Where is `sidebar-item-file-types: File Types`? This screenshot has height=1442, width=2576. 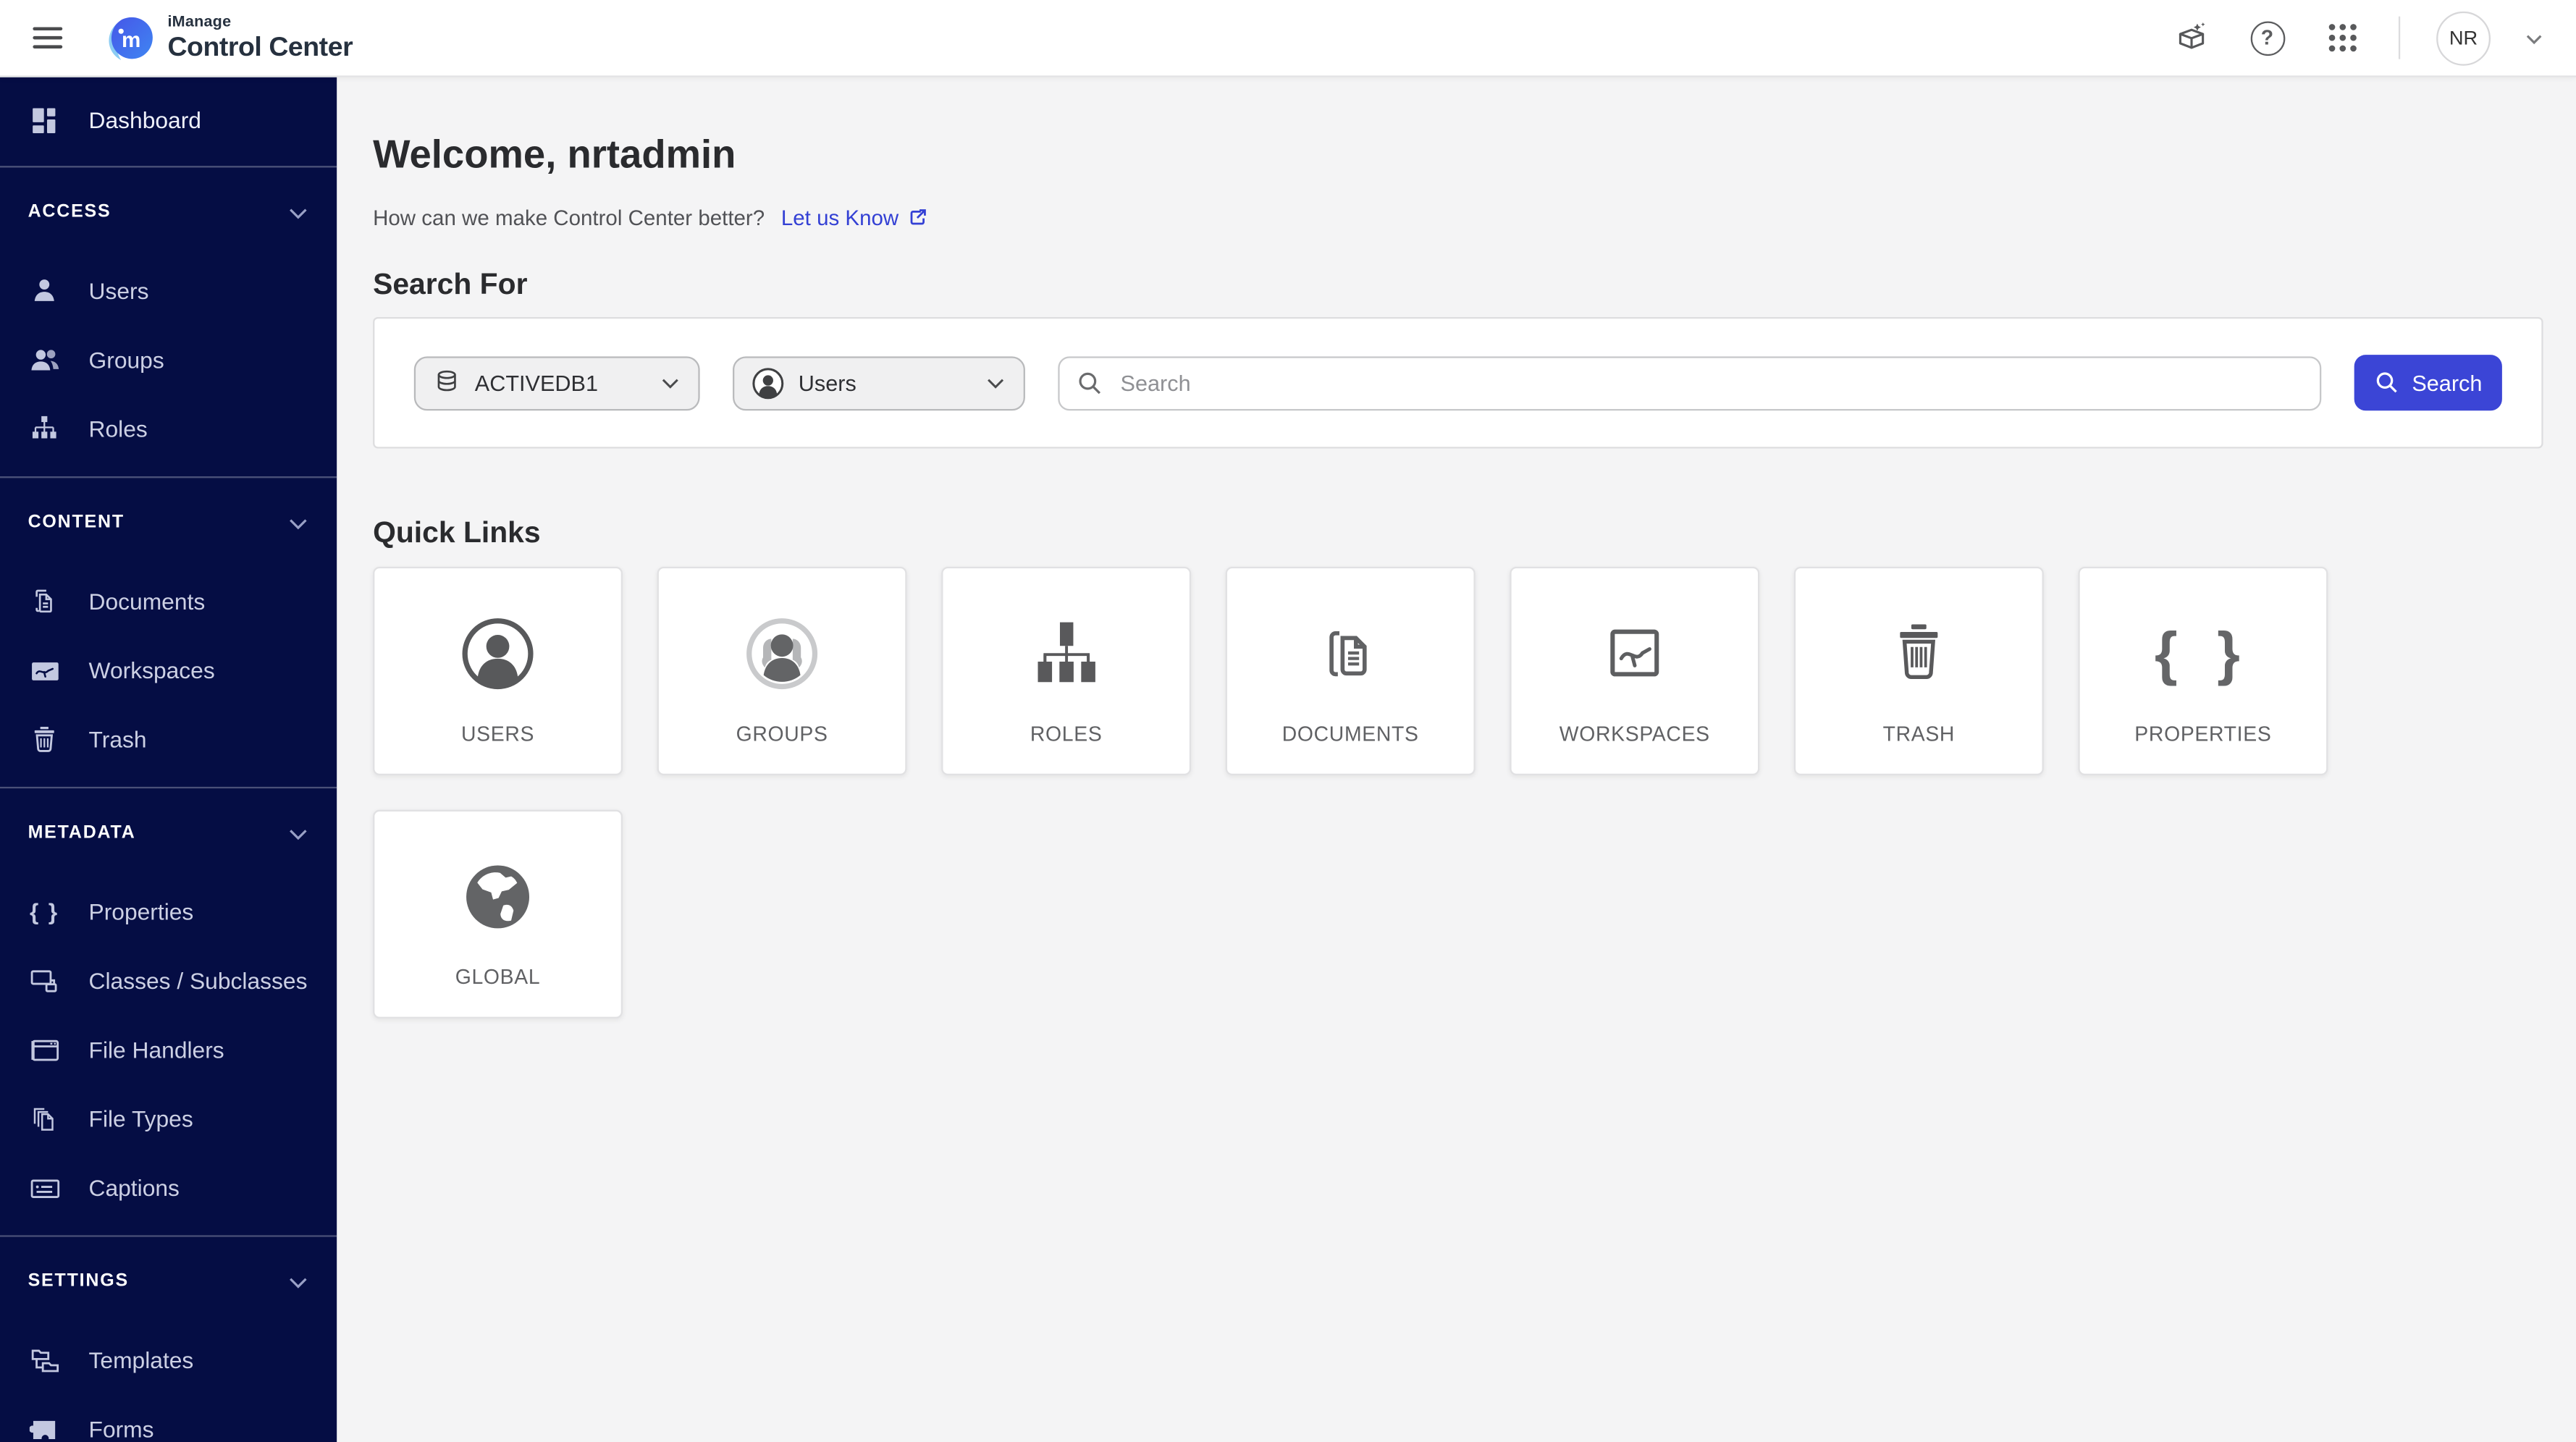 sidebar-item-file-types: File Types is located at coordinates (168, 1119).